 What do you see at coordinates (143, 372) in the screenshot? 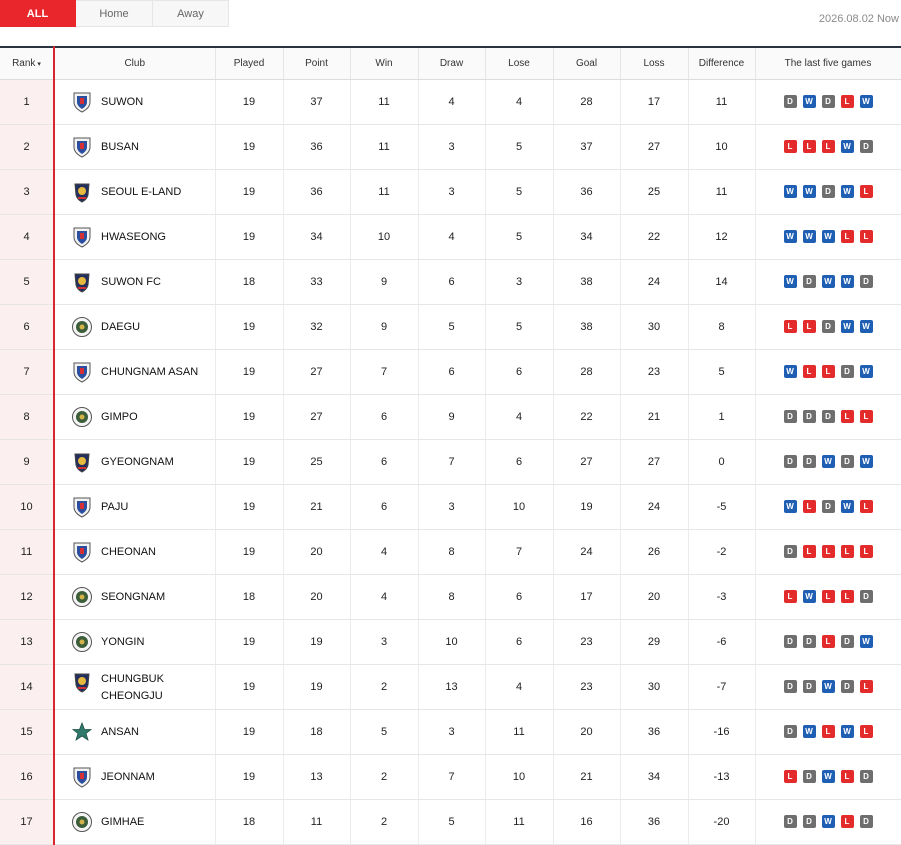
I see `club-link: CHUNGNAM ASAN` at bounding box center [143, 372].